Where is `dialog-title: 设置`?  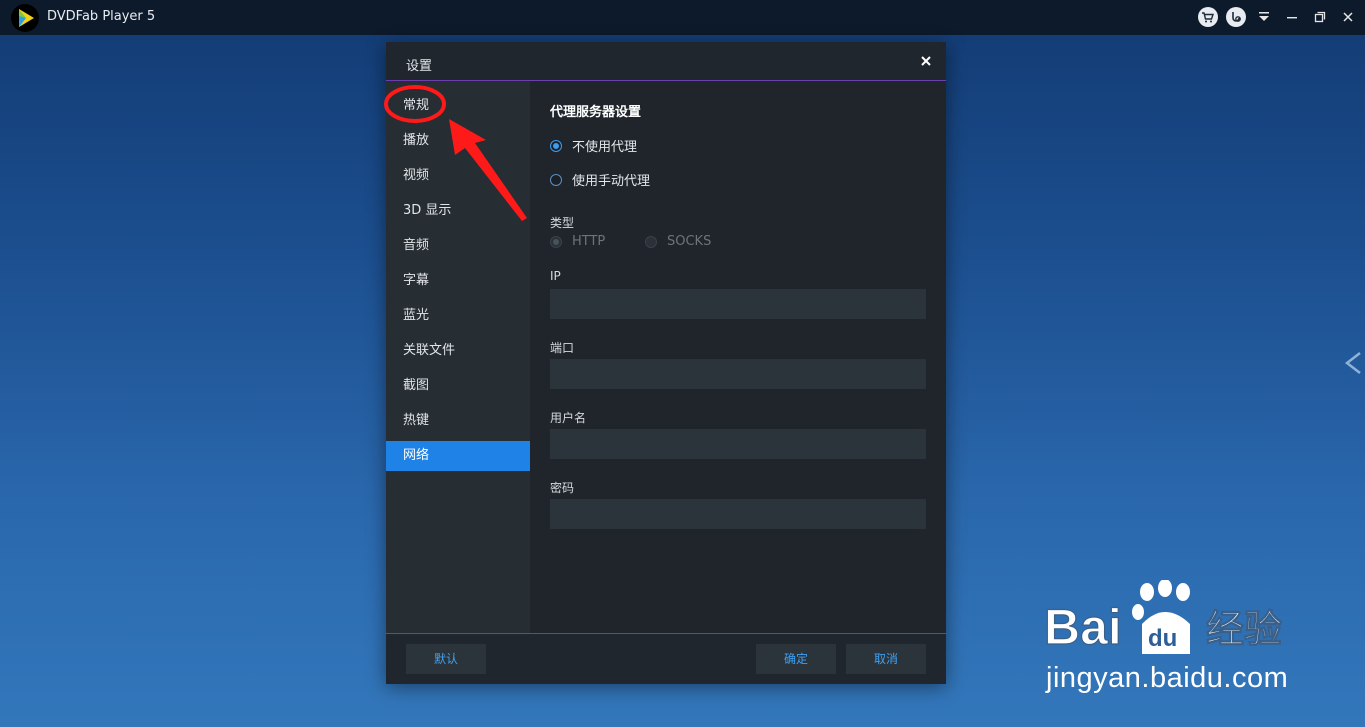
dialog-title: 设置 is located at coordinates (419, 66).